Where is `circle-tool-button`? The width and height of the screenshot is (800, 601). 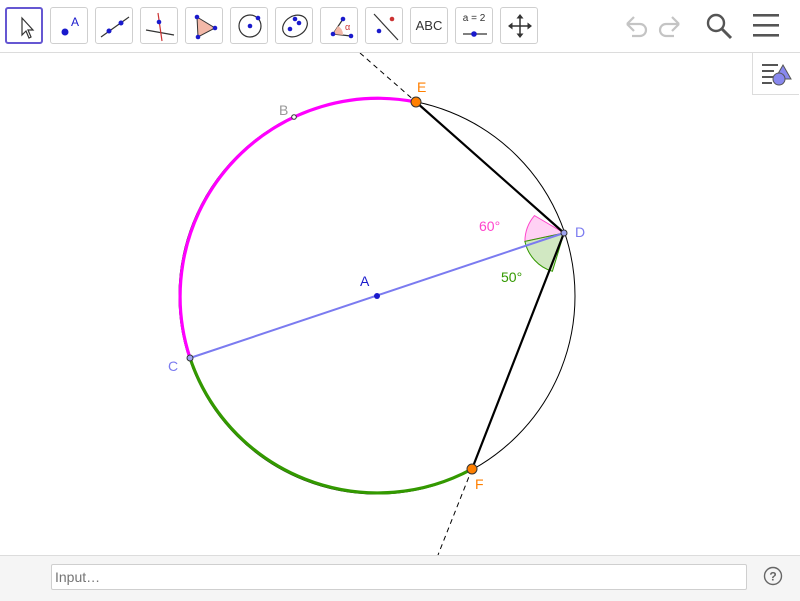
circle-tool-button is located at coordinates (249, 25).